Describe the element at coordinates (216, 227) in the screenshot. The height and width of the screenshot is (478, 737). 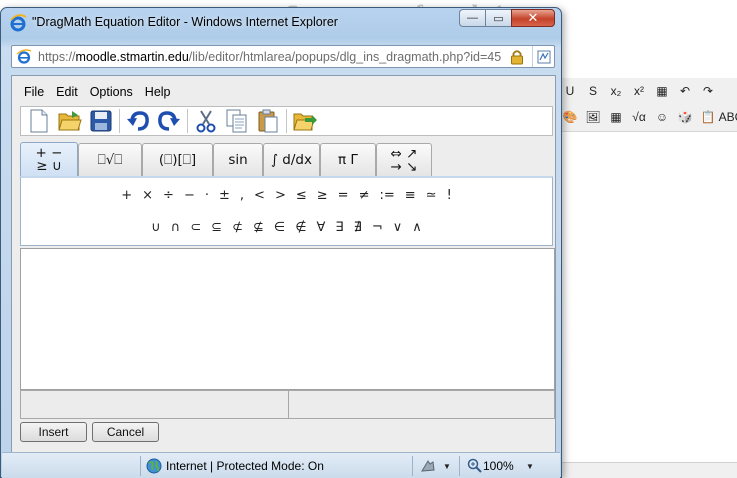
I see `symbol-button: ⊆` at that location.